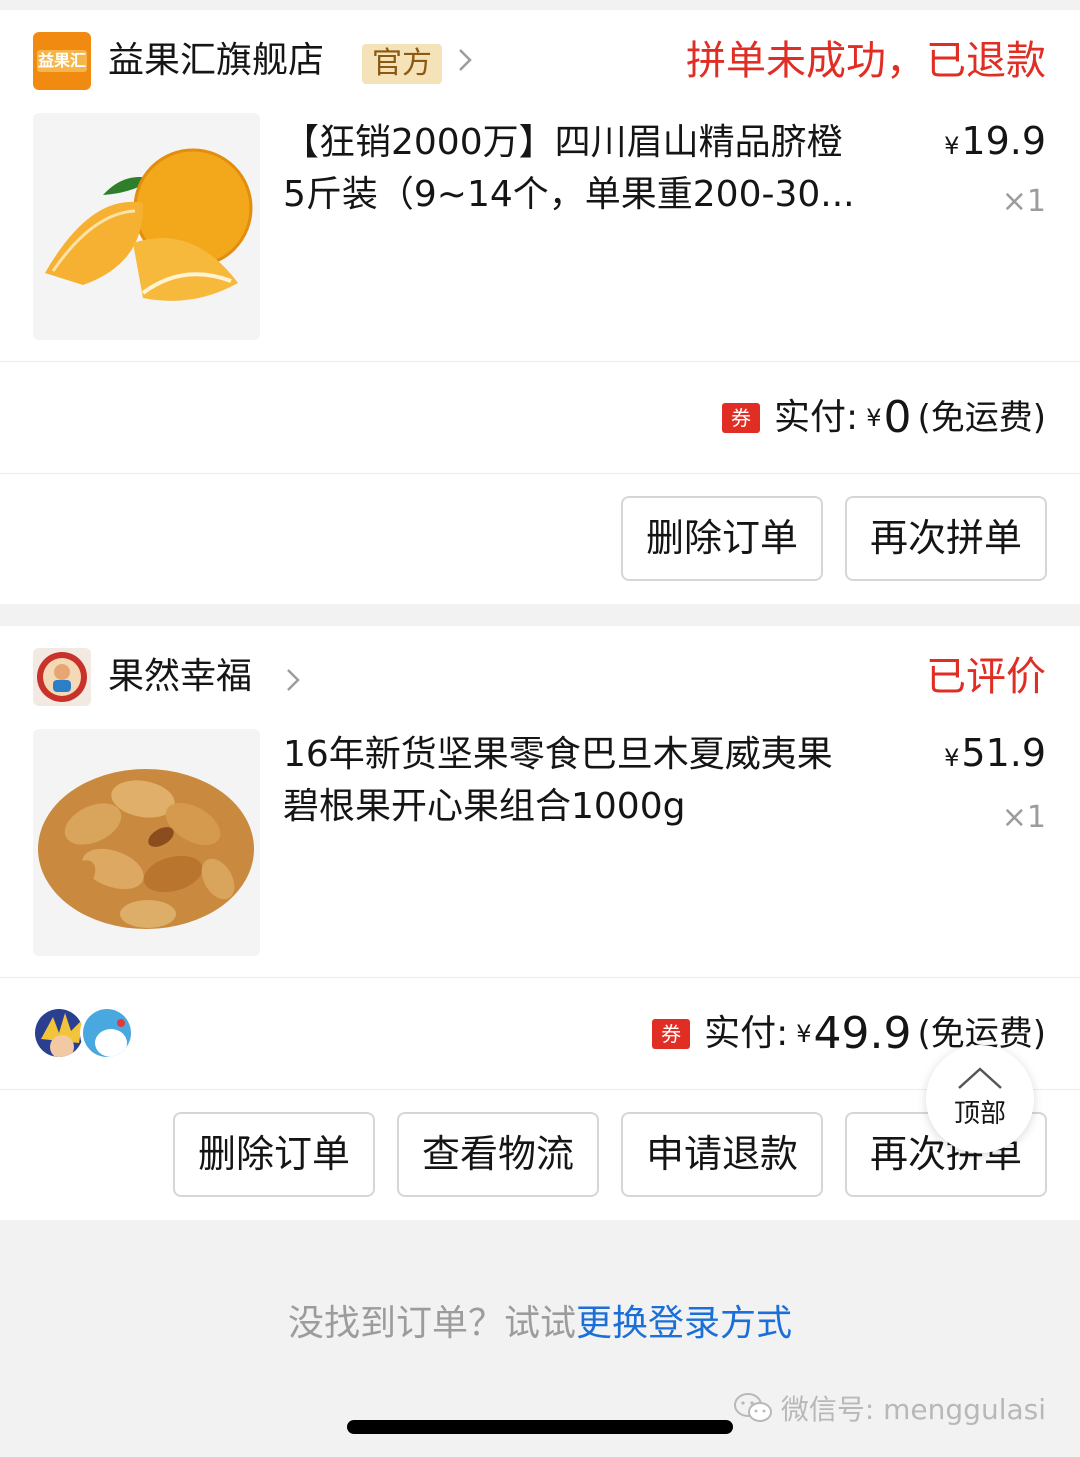 The width and height of the screenshot is (1080, 1457). I want to click on official-badge: 官方, so click(402, 64).